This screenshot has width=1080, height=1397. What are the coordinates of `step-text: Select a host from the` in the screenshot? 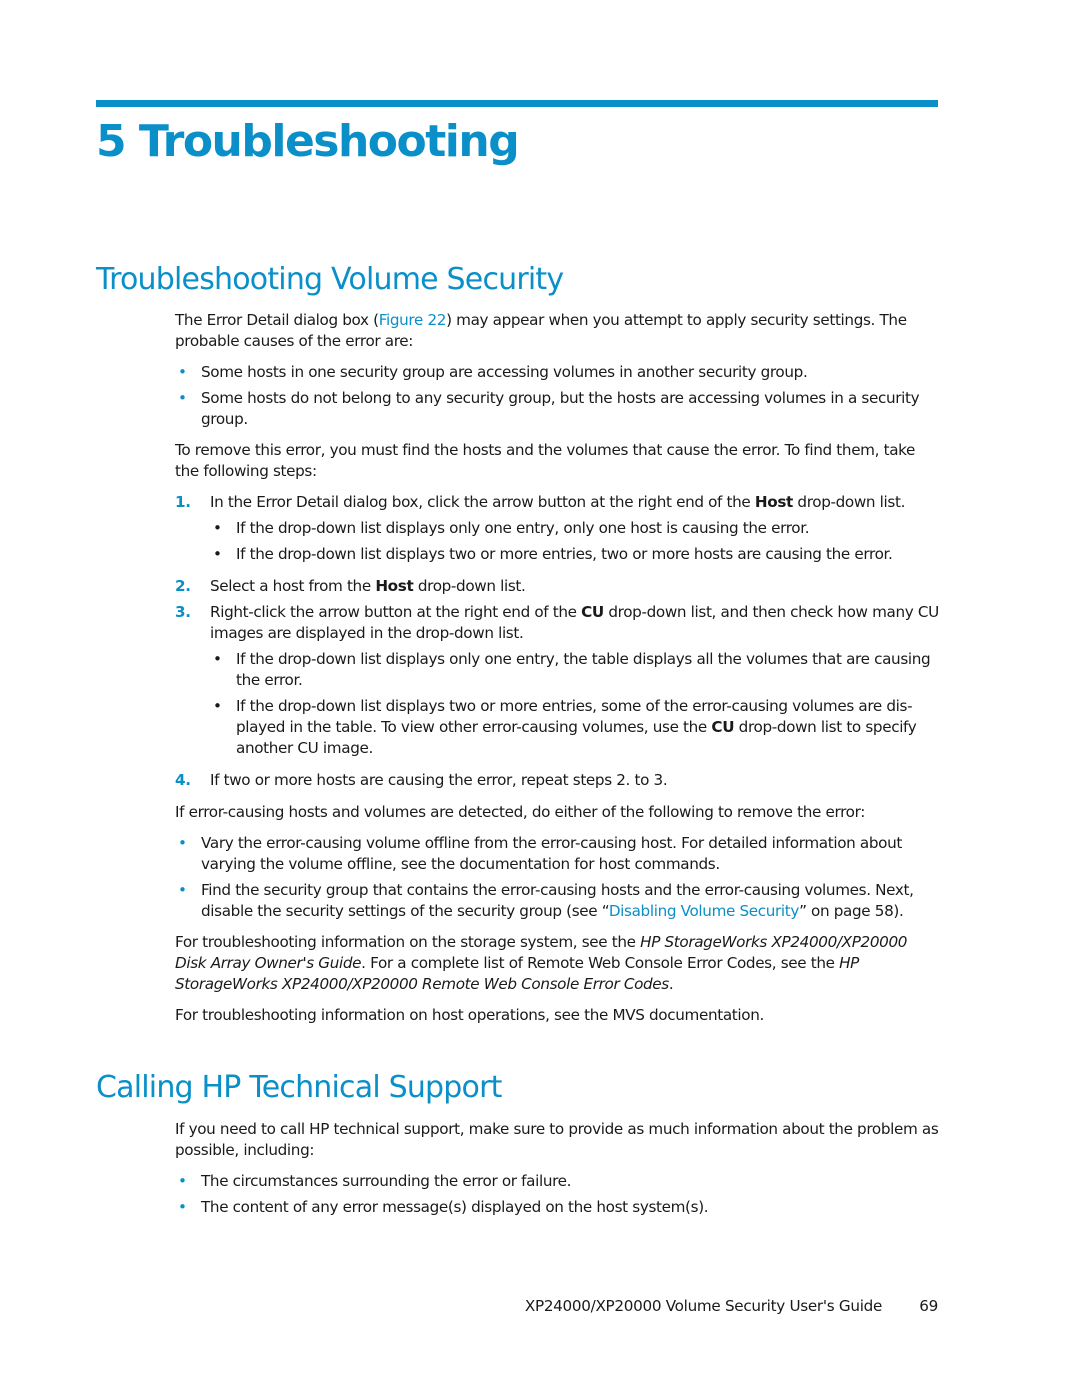 It's located at (293, 586).